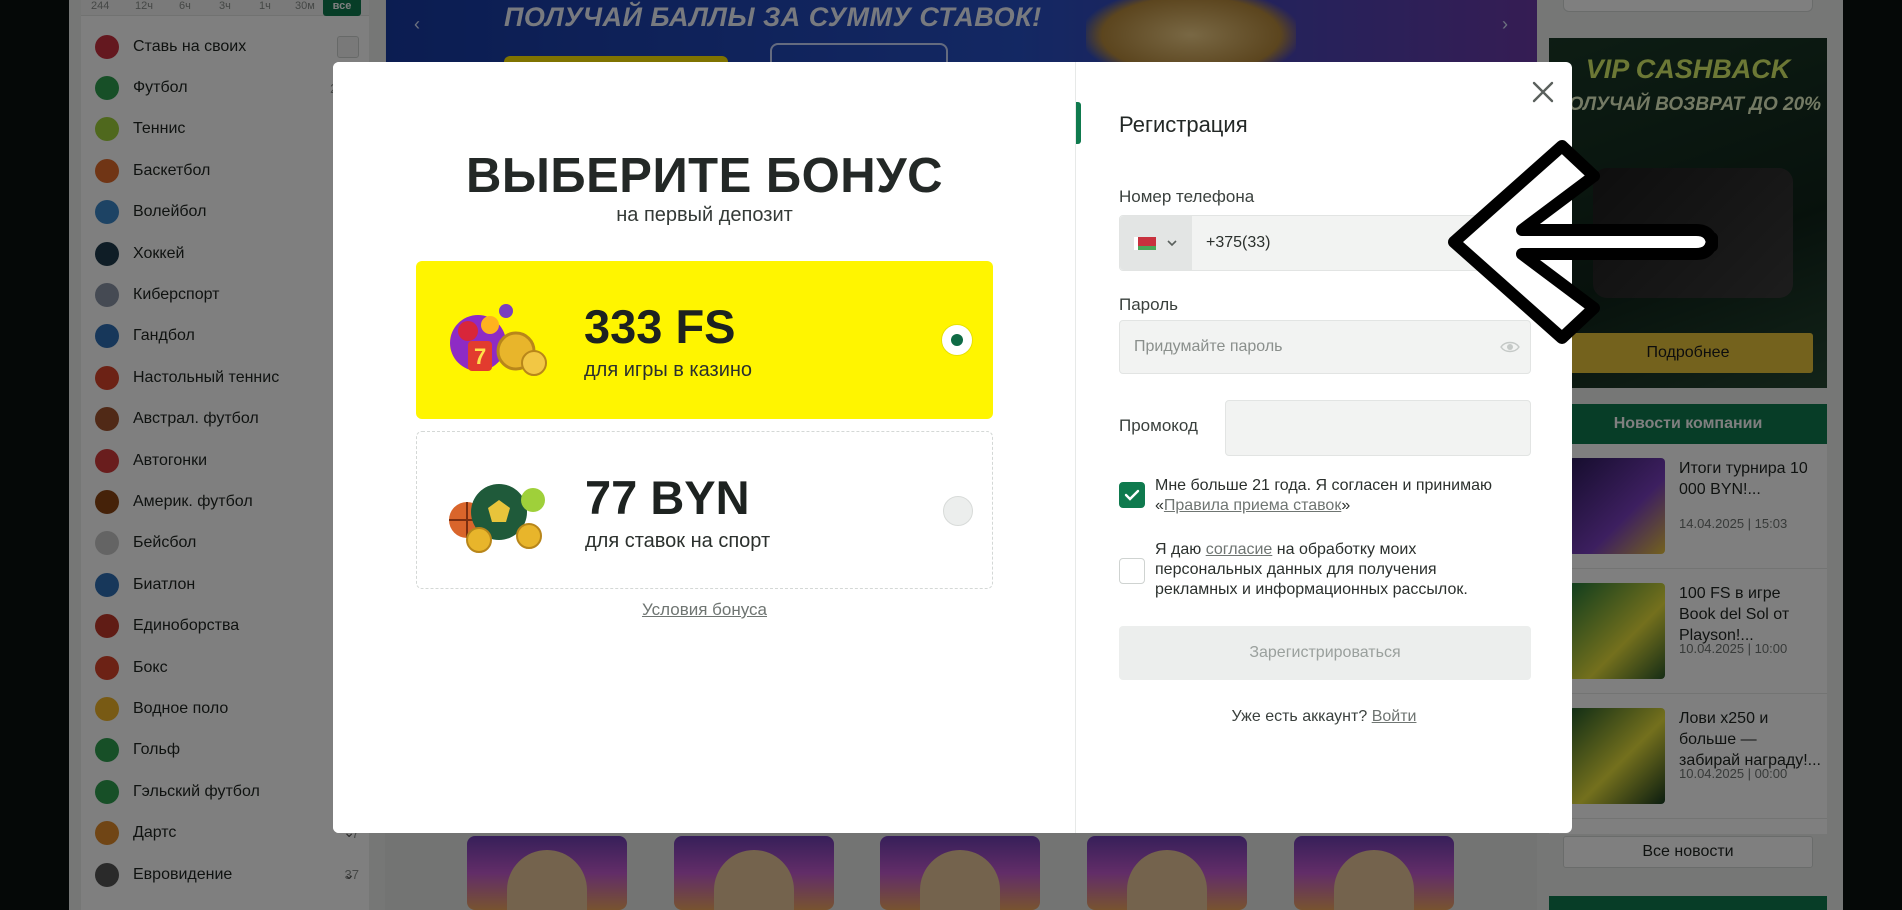 This screenshot has width=1902, height=910. I want to click on checkmark-icon, so click(1132, 495).